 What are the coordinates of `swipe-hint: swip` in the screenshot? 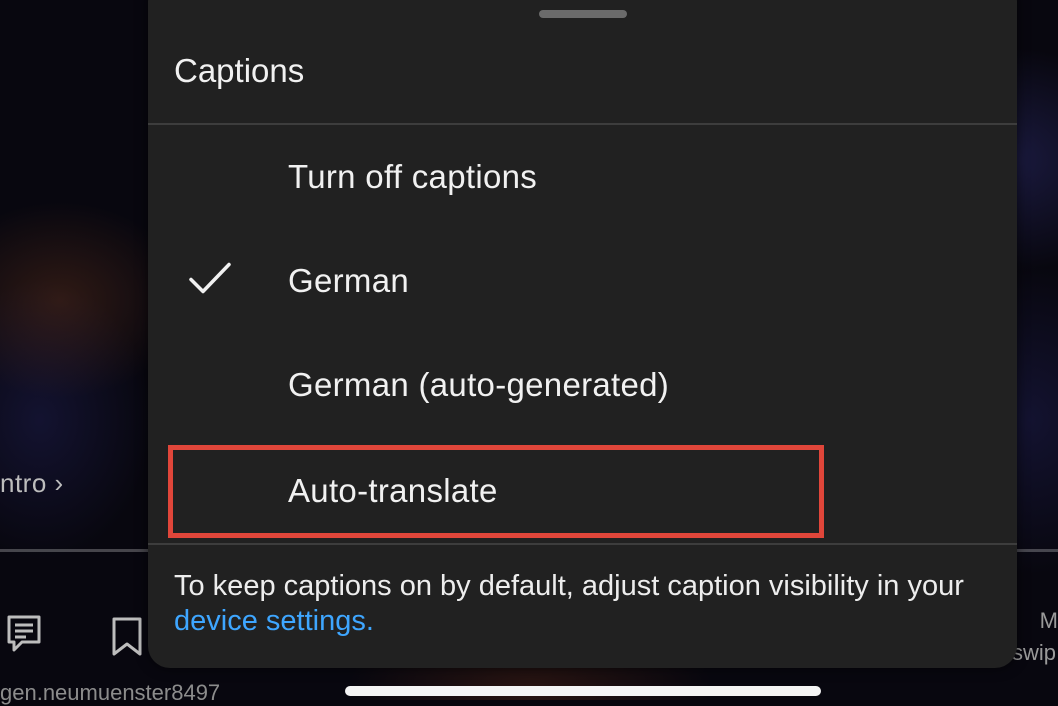 It's located at (1033, 652).